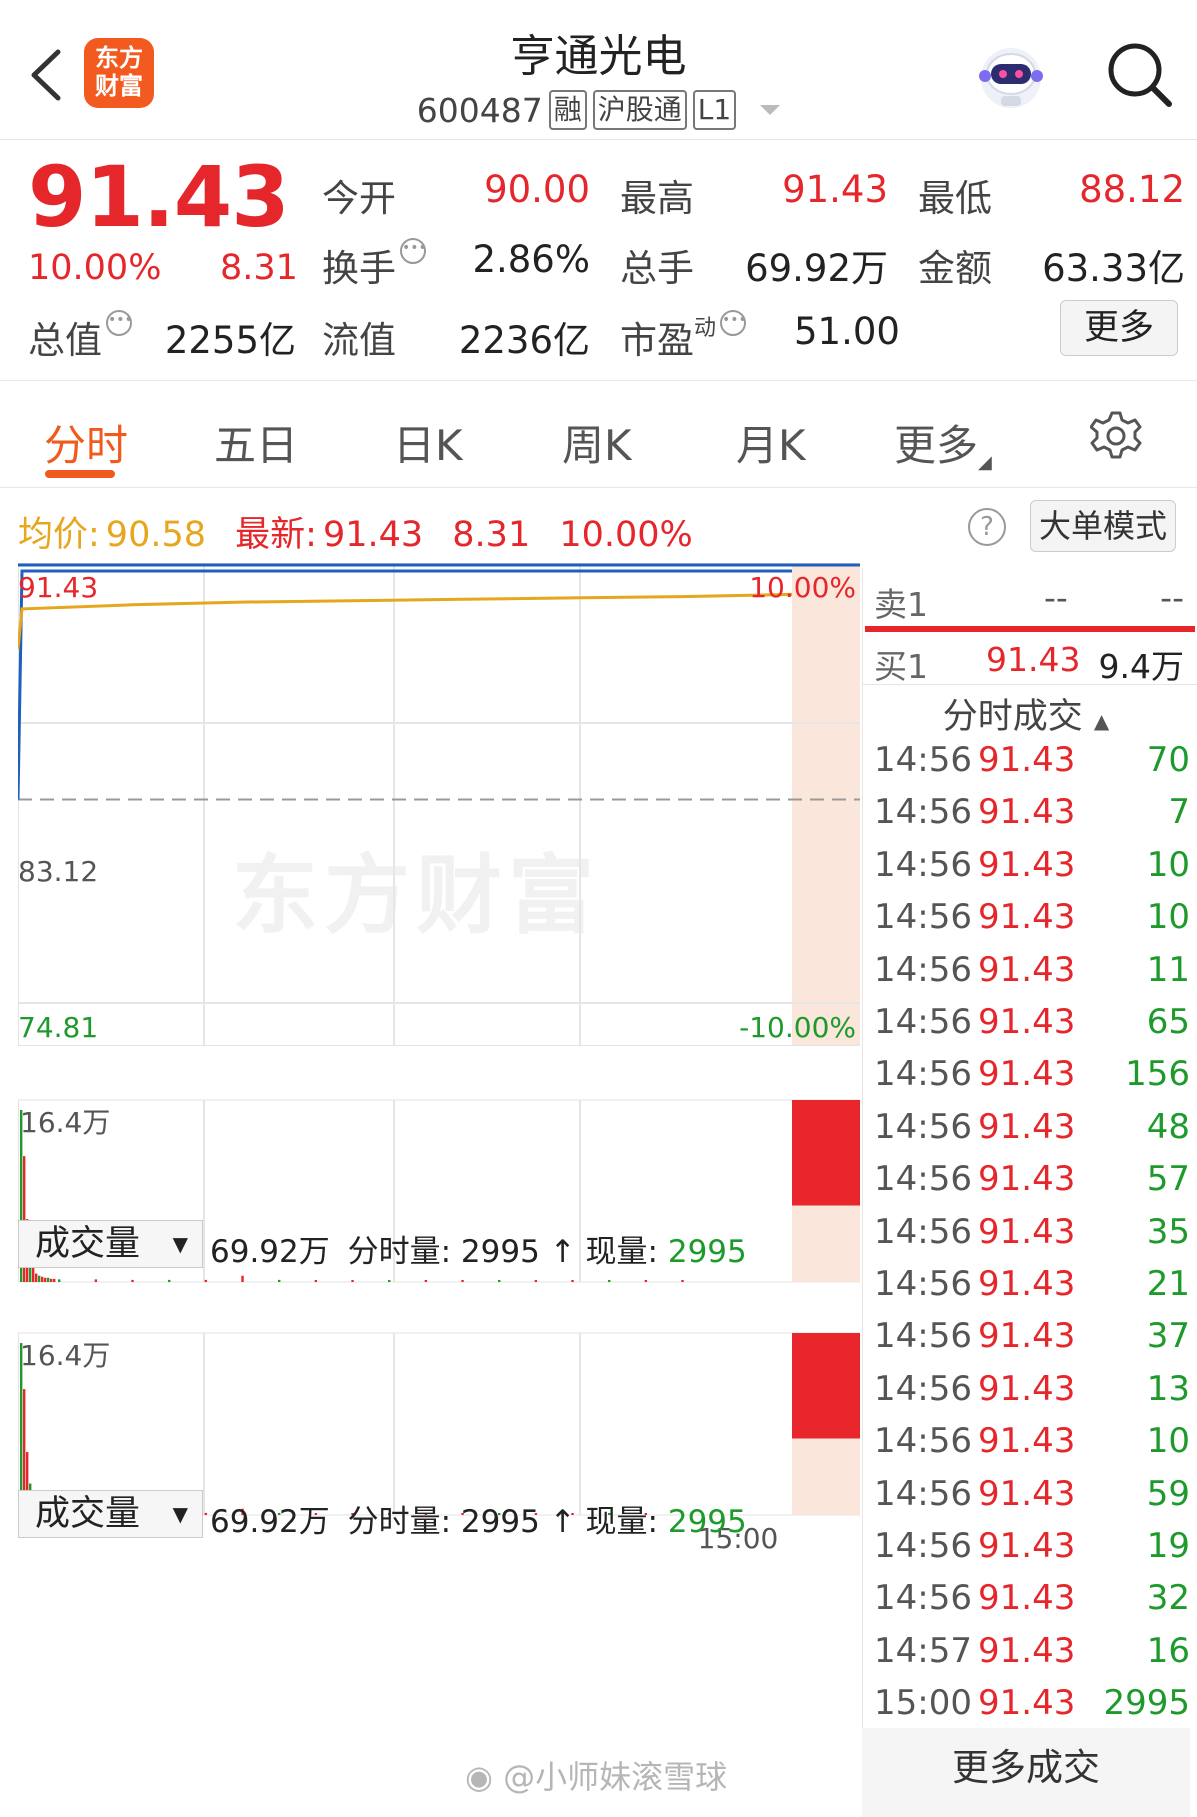 This screenshot has width=1197, height=1817. Describe the element at coordinates (439, 1424) in the screenshot. I see `volume-panel-frame` at that location.